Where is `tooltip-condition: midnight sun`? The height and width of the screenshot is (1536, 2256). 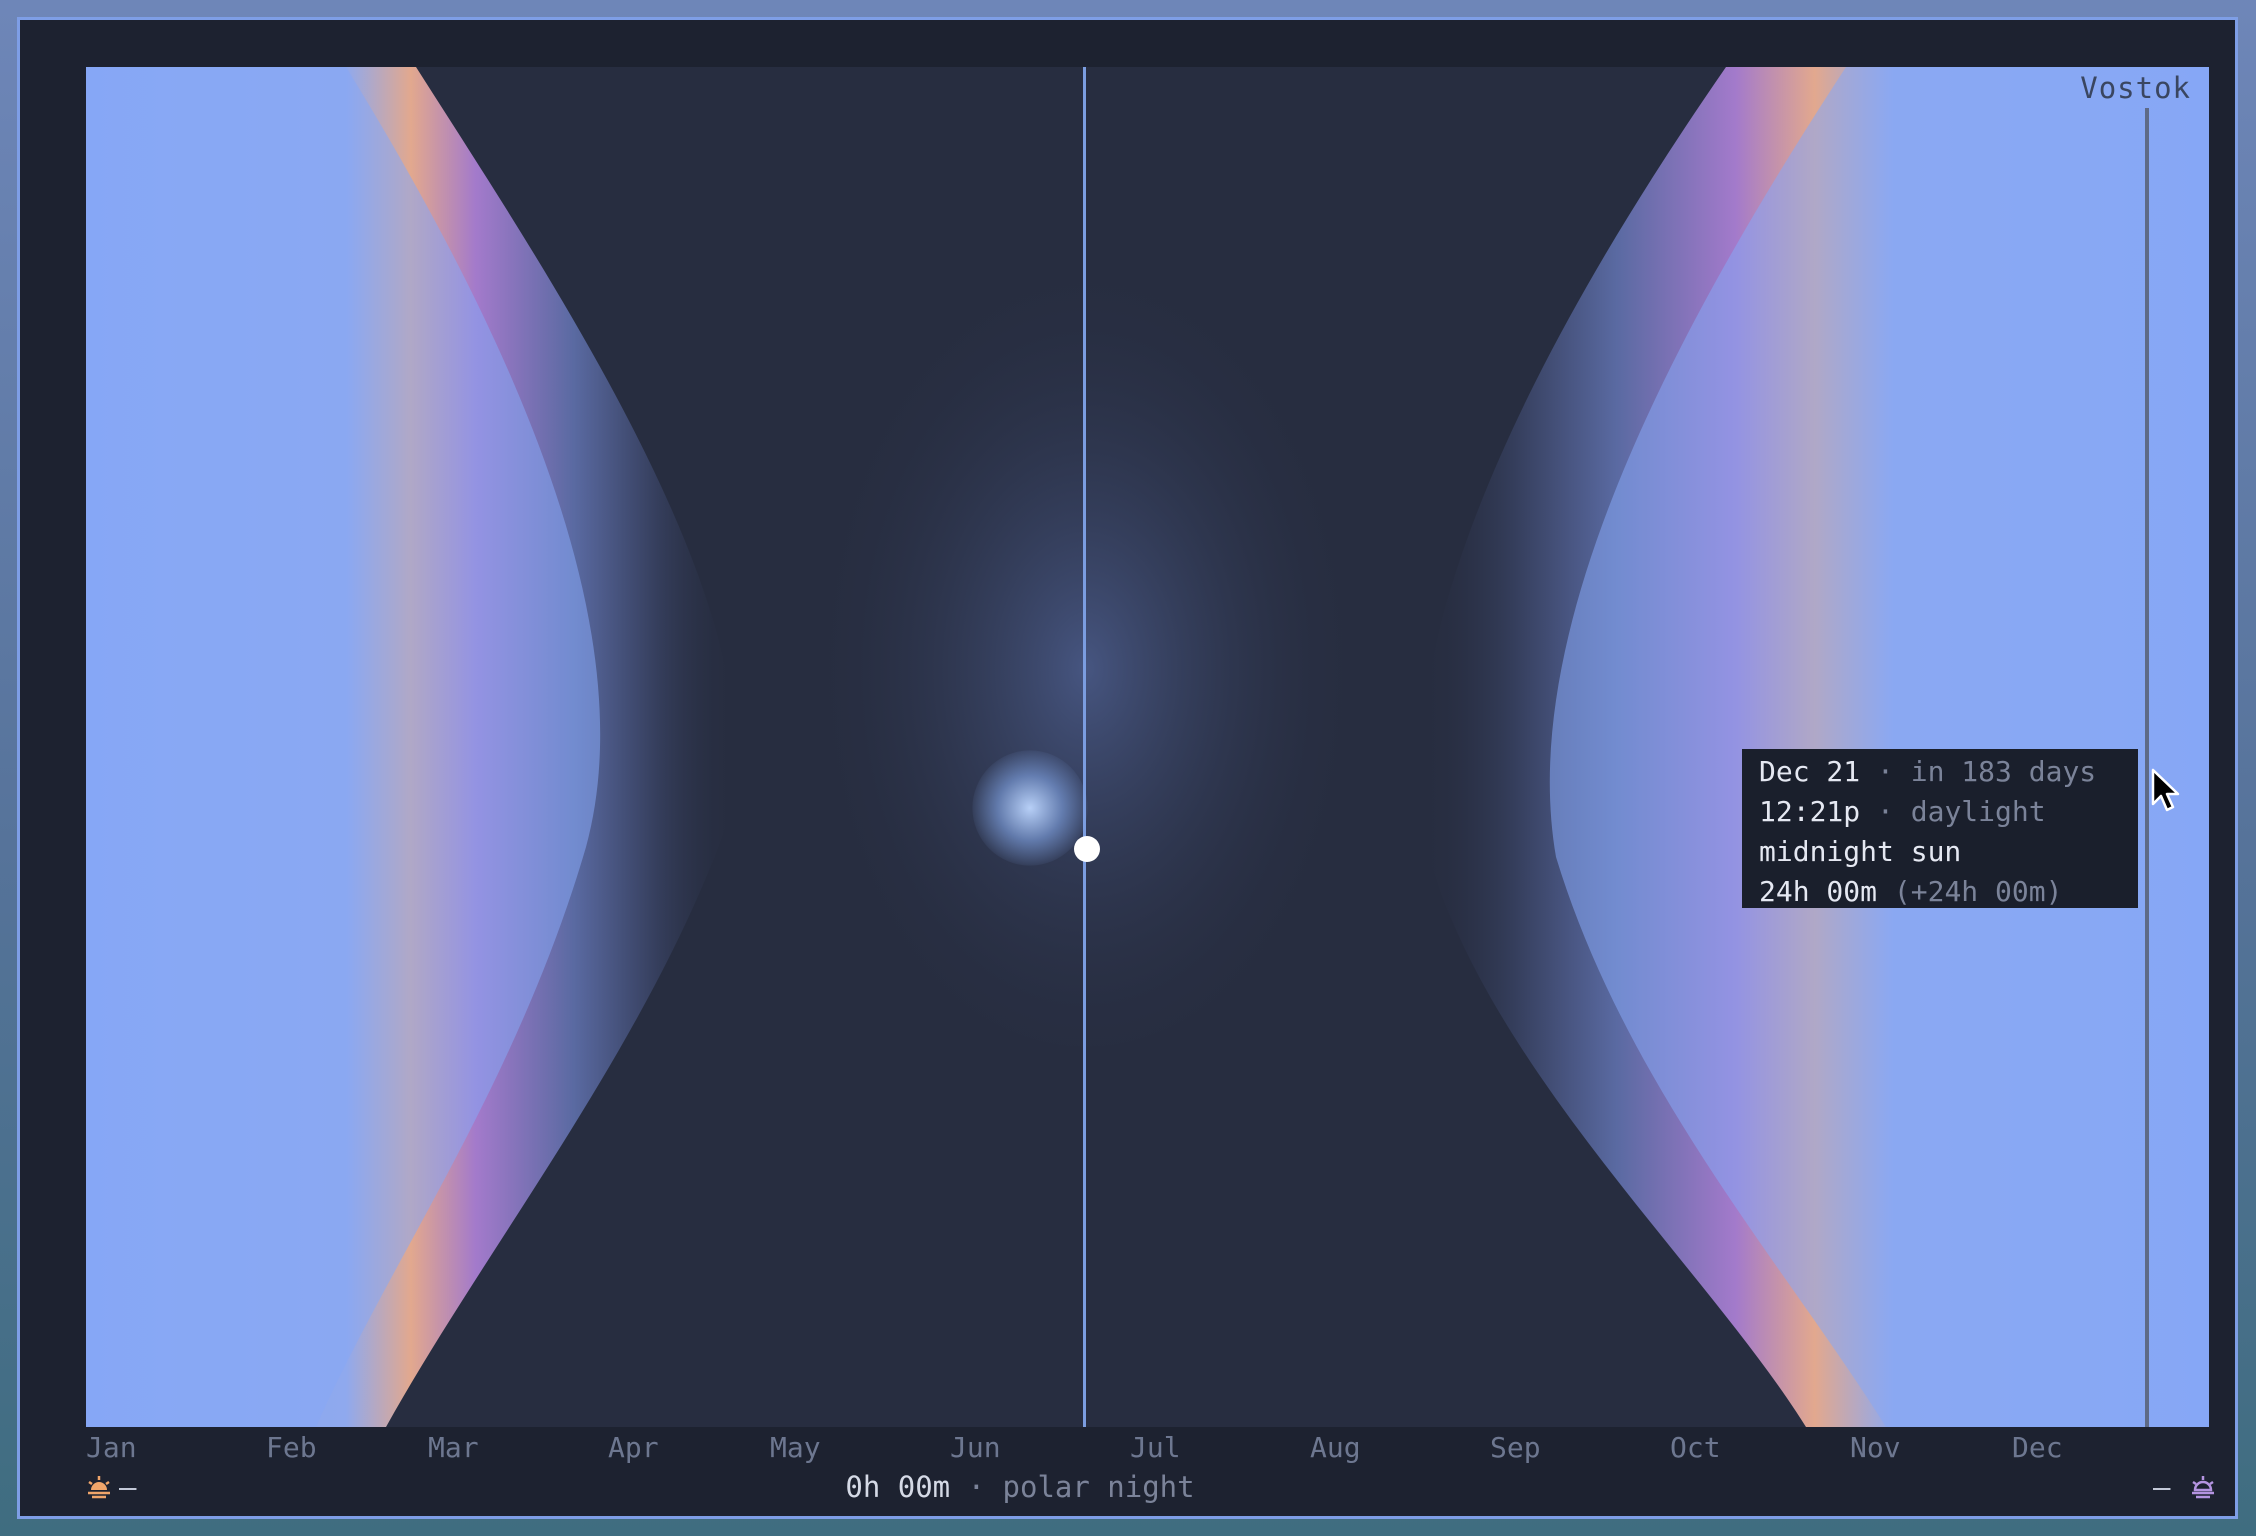
tooltip-condition: midnight sun is located at coordinates (1860, 851).